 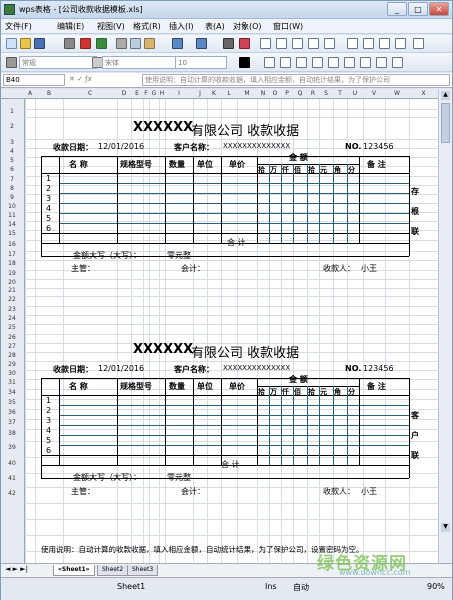 I want to click on row-header-cell: 9, so click(x=12, y=197).